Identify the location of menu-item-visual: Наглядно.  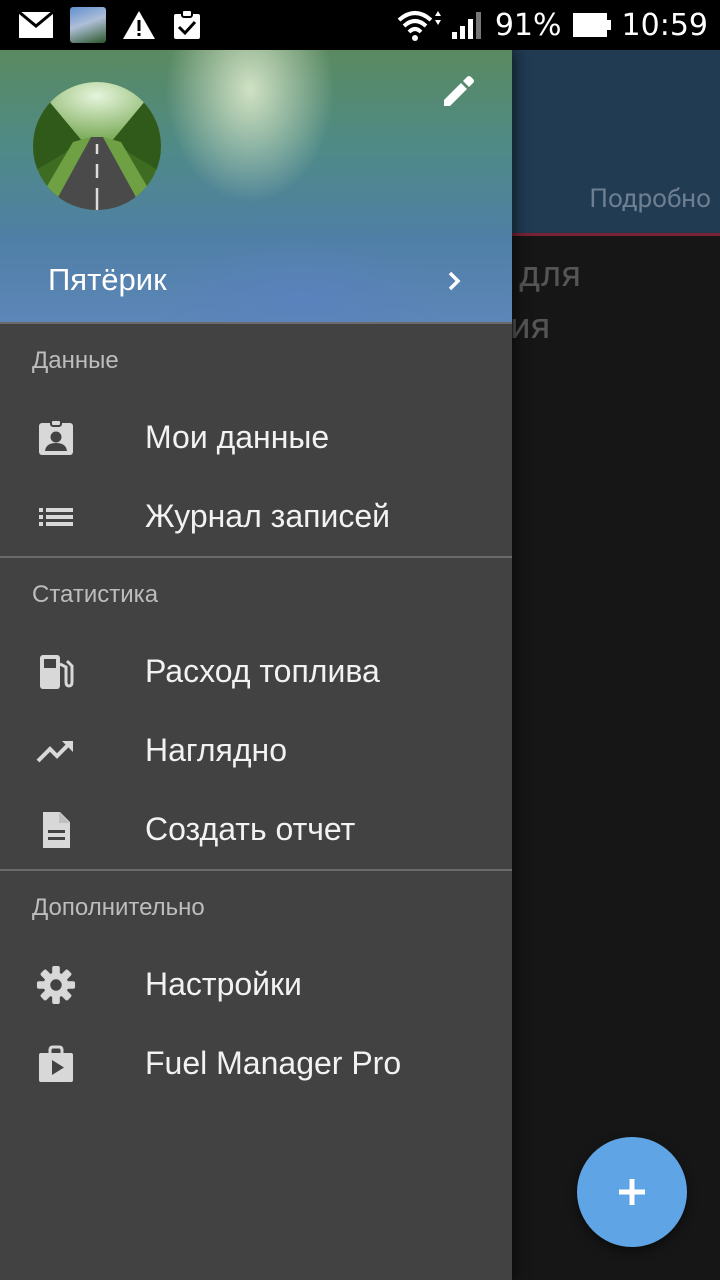
(256, 750).